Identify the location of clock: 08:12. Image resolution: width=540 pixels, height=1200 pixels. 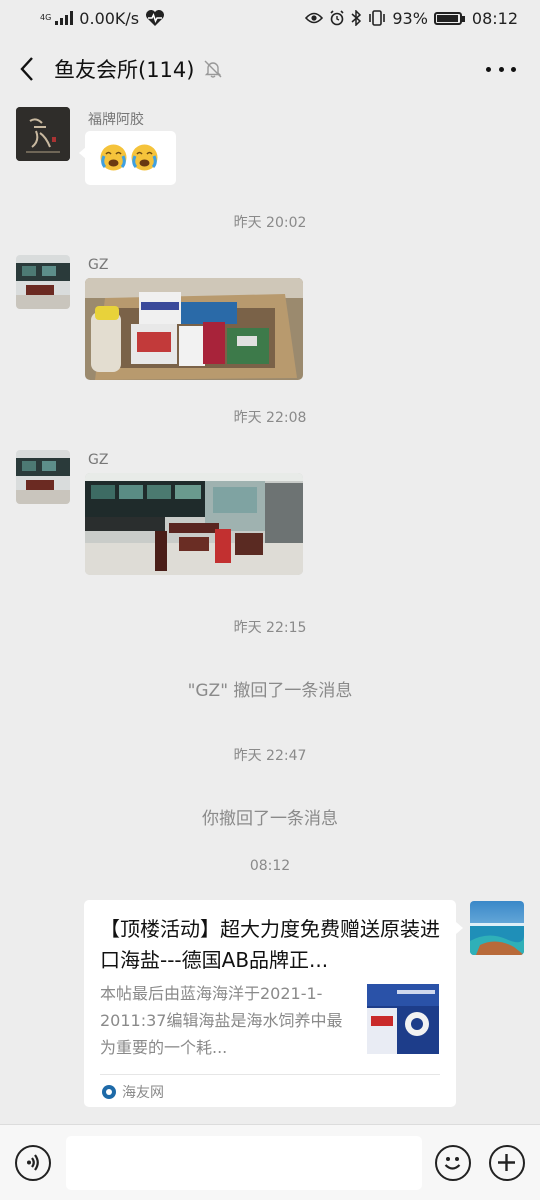
(494, 18).